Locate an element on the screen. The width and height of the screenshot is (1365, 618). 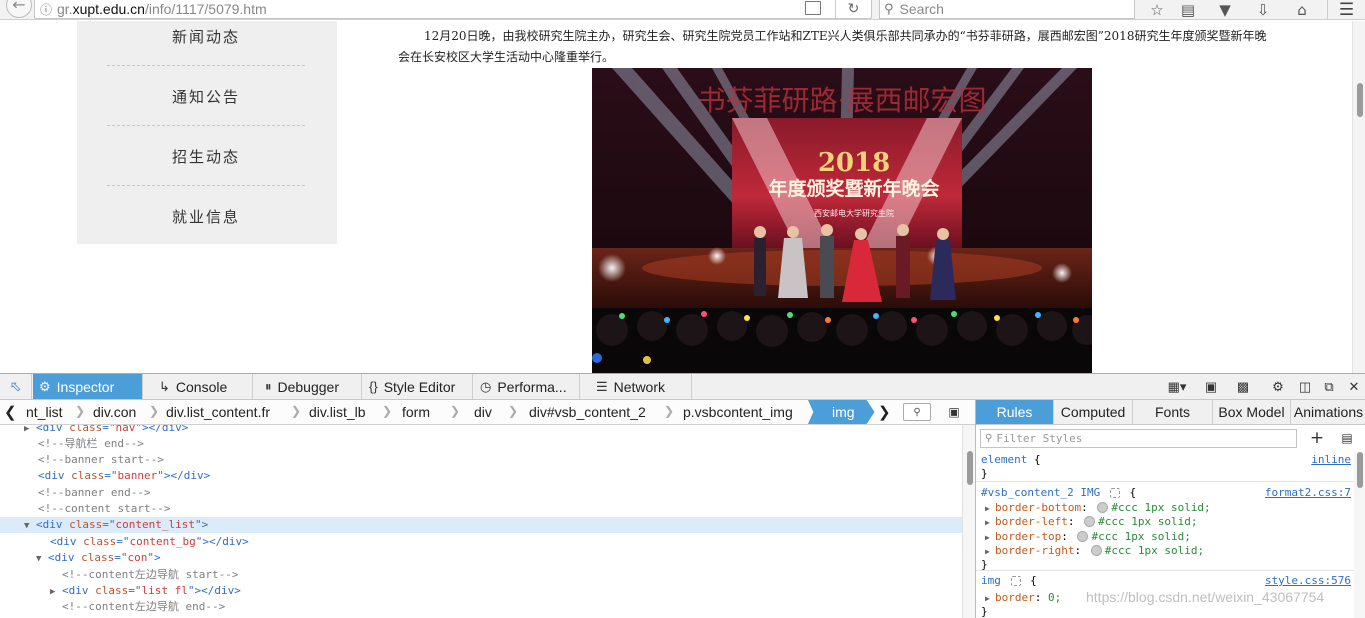
rule-source-link: style.css:576 is located at coordinates (1308, 580).